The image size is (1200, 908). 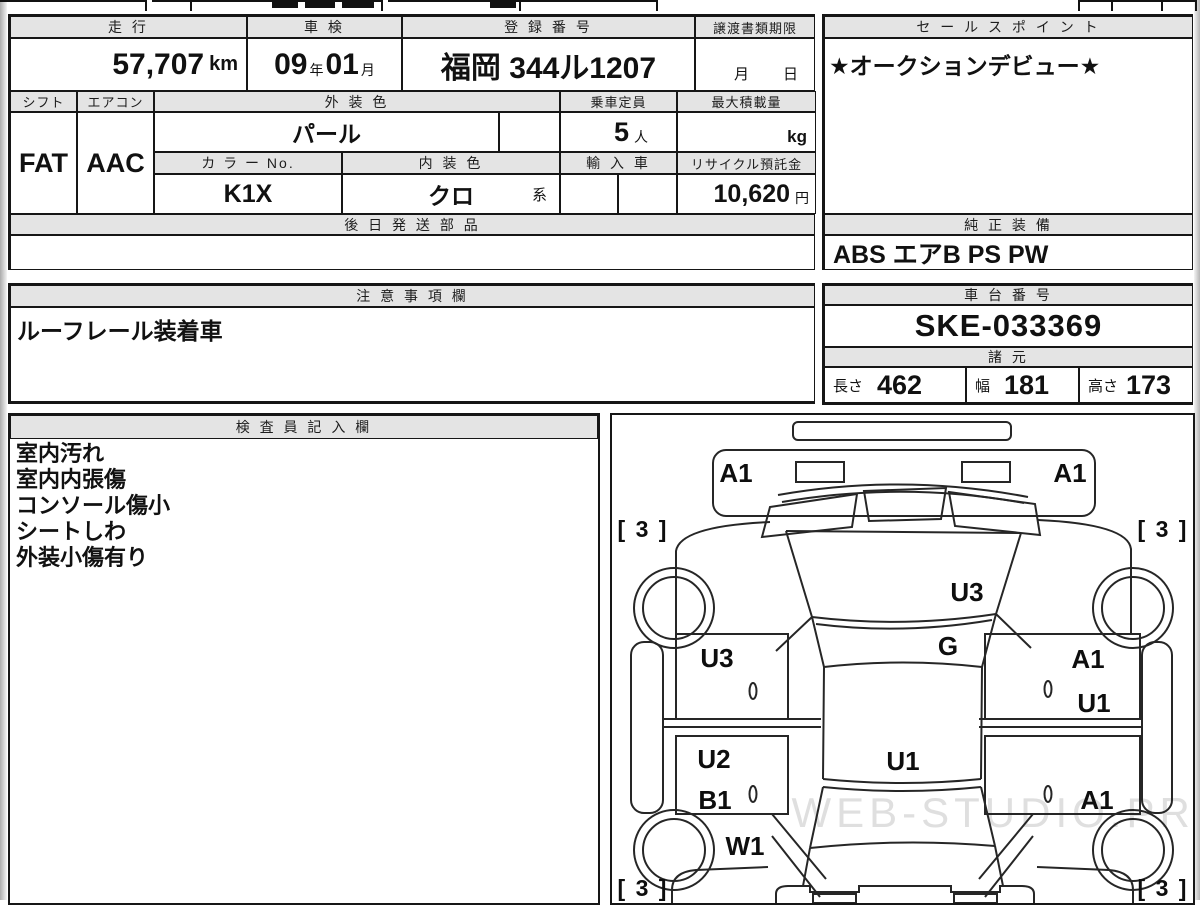 I want to click on damage-code-front-bumper-right: A1, so click(x=1069, y=473).